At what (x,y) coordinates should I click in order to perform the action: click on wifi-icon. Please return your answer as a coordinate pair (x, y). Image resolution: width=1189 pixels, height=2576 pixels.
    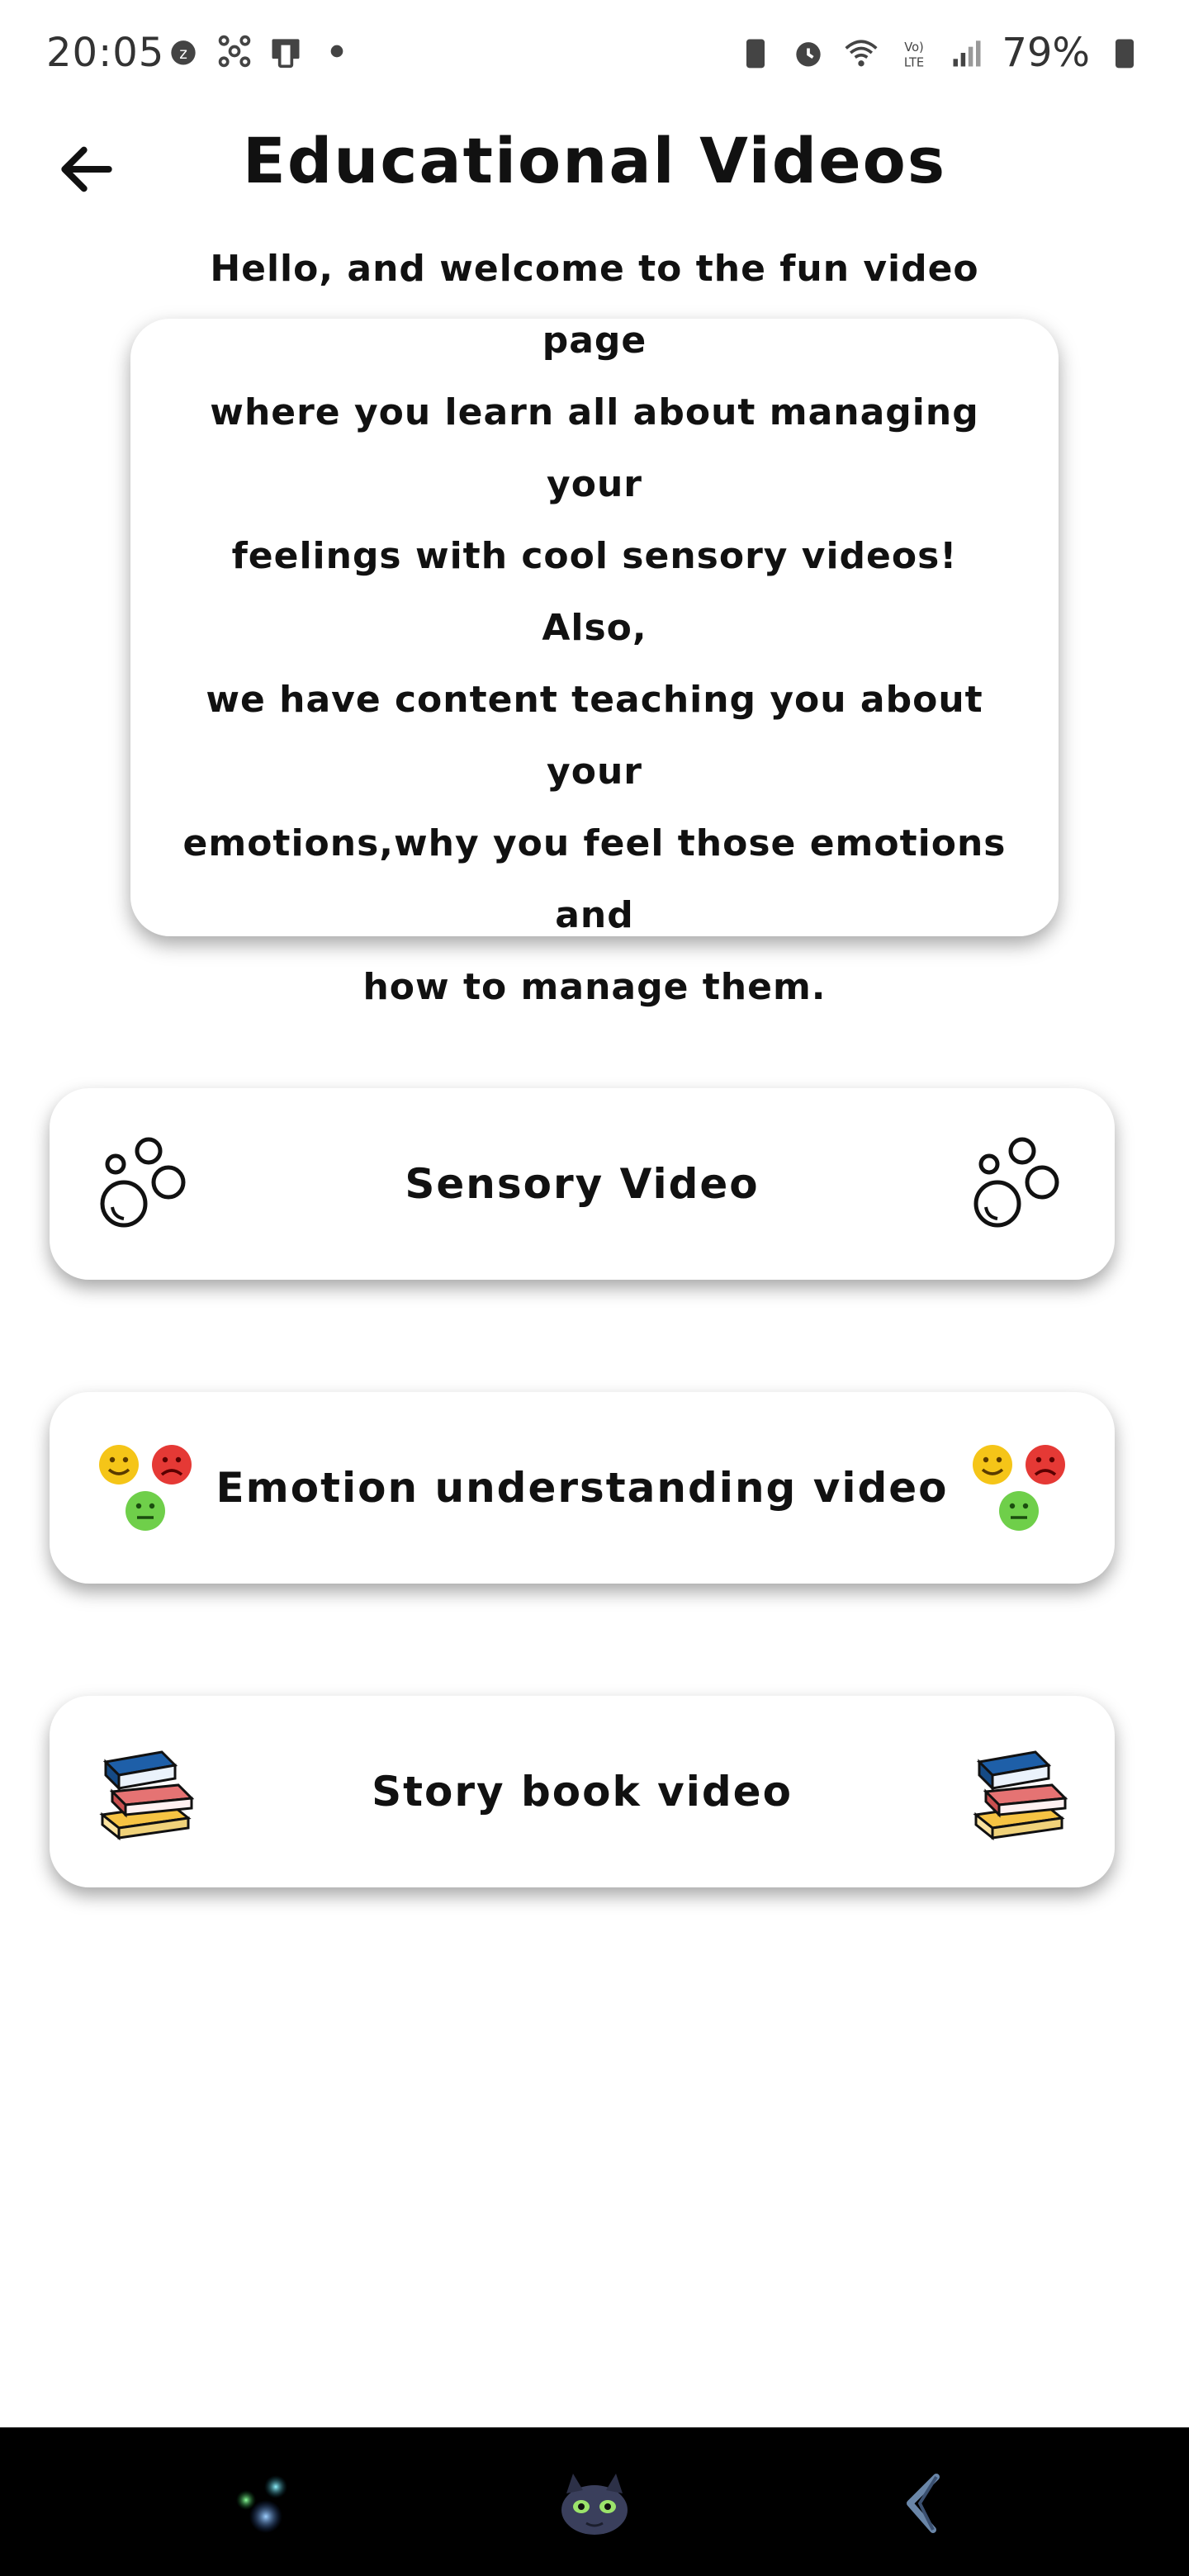
    Looking at the image, I should click on (861, 53).